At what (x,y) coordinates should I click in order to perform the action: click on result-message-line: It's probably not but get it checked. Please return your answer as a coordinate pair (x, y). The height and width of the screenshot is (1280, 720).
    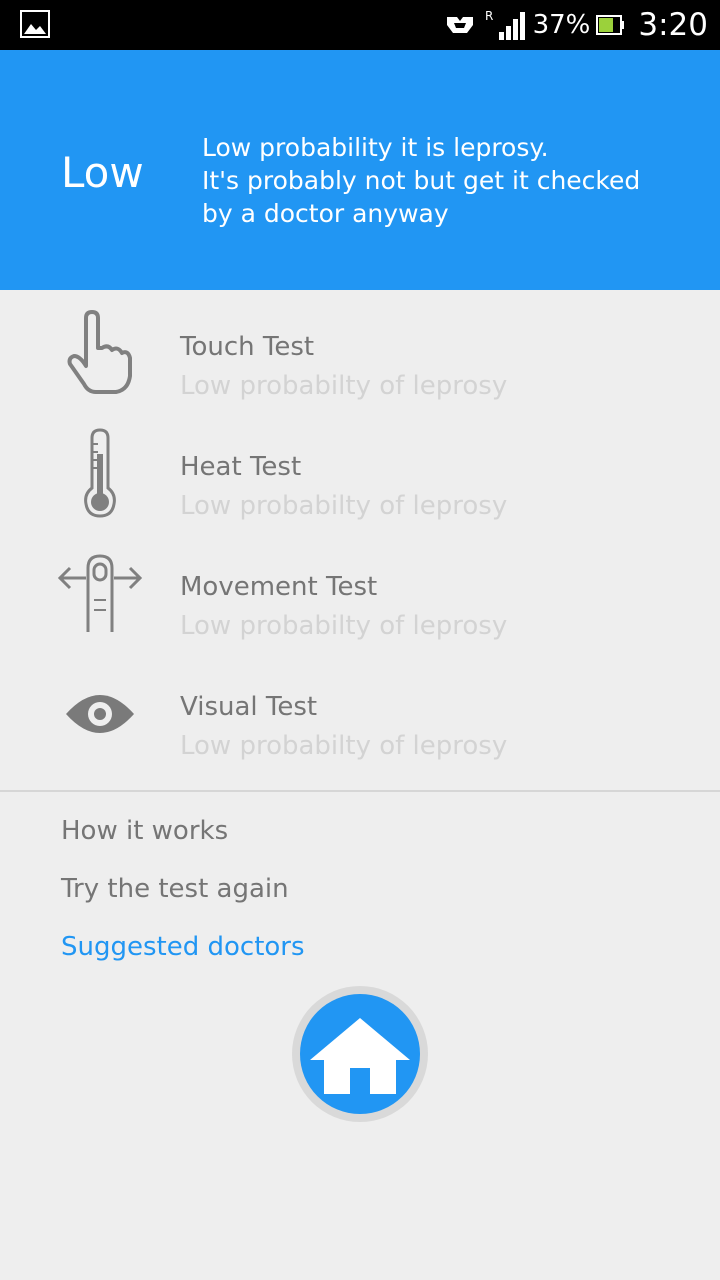
    Looking at the image, I should click on (421, 180).